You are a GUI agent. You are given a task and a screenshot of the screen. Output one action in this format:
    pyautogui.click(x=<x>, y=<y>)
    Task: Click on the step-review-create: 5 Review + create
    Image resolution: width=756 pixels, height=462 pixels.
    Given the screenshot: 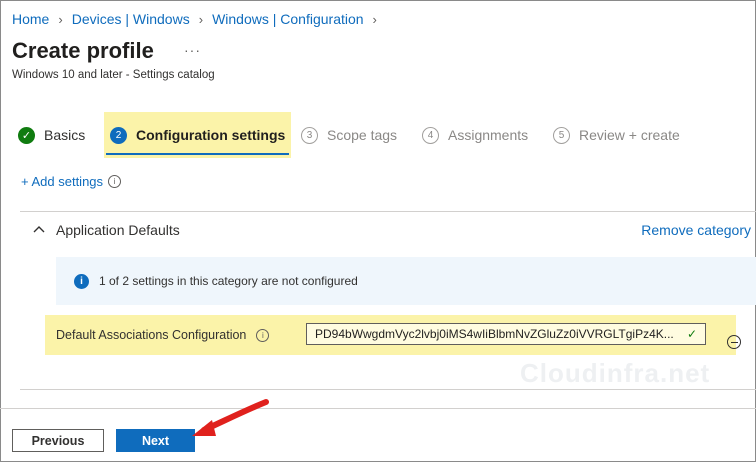 What is the action you would take?
    pyautogui.click(x=616, y=135)
    